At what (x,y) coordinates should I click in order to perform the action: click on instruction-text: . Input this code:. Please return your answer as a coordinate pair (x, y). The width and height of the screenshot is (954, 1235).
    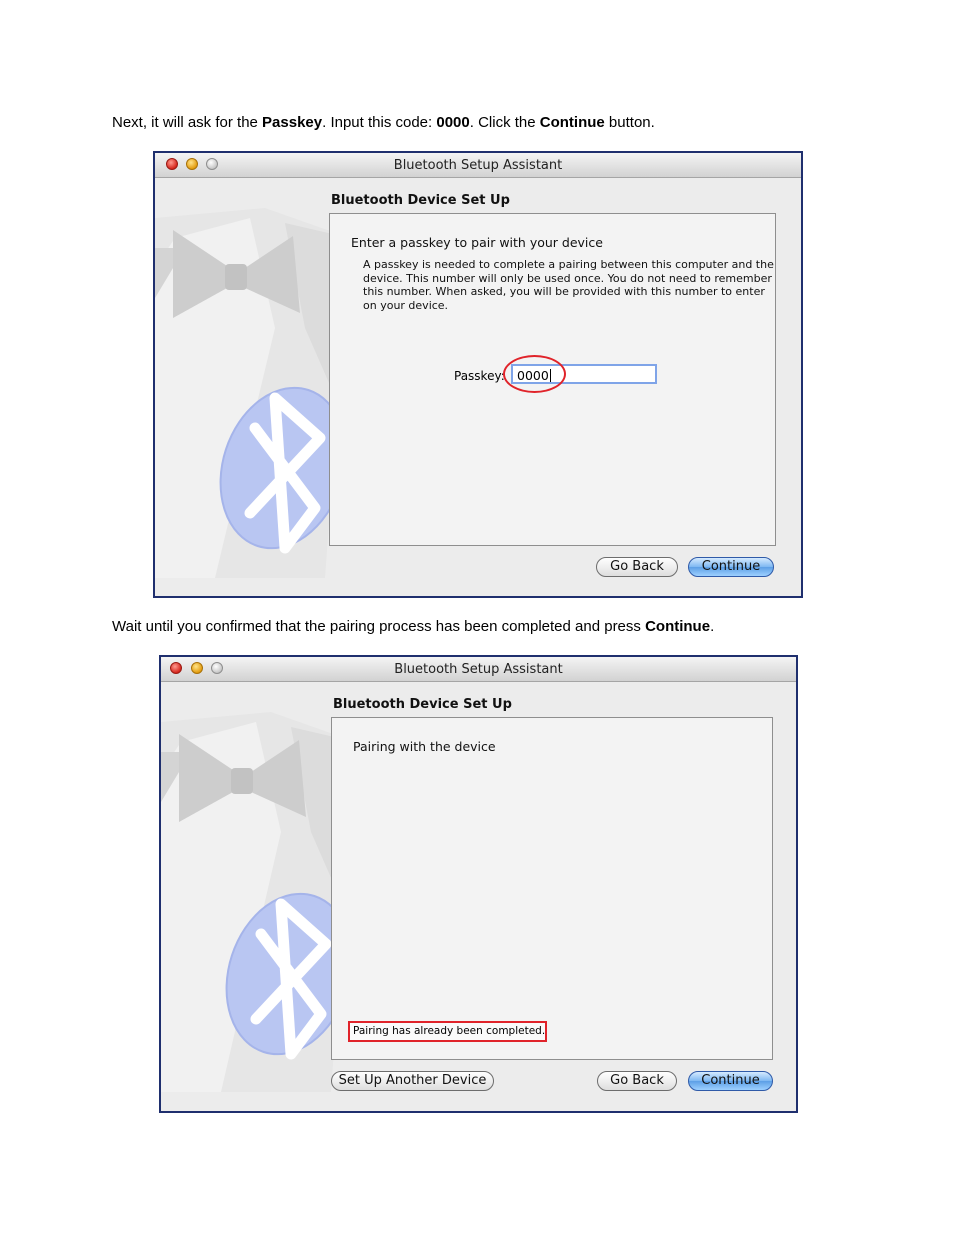
    Looking at the image, I should click on (379, 122).